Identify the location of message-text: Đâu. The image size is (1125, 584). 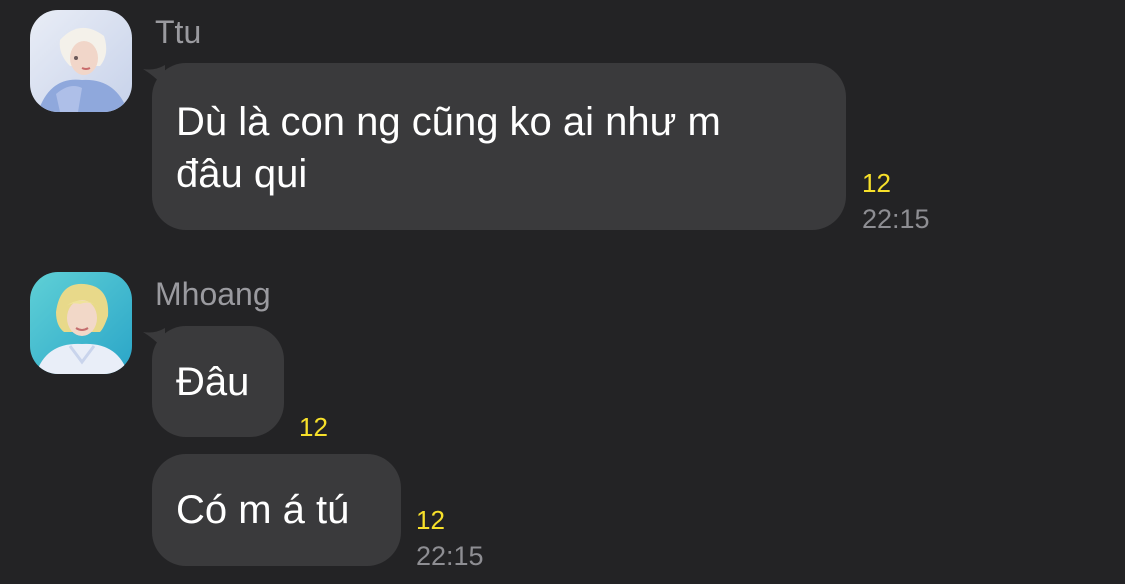
(213, 382).